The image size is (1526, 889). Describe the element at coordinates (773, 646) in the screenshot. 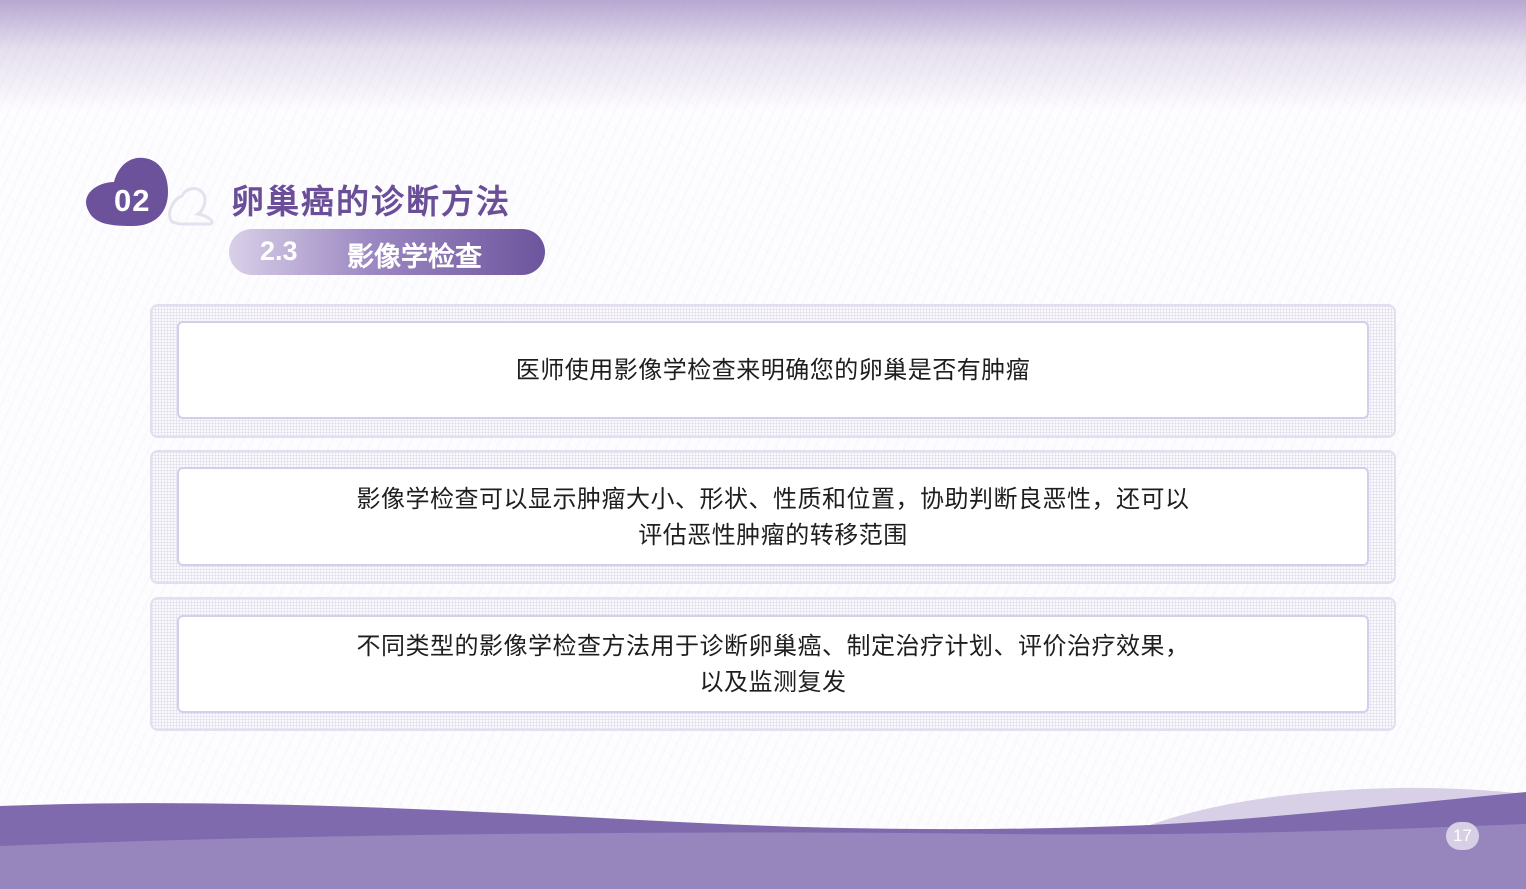

I see `card-3-line-1: 不同类型的影像学检查方法用于诊断卵巢癌、制定治疗计划、评价治疗效果，` at that location.